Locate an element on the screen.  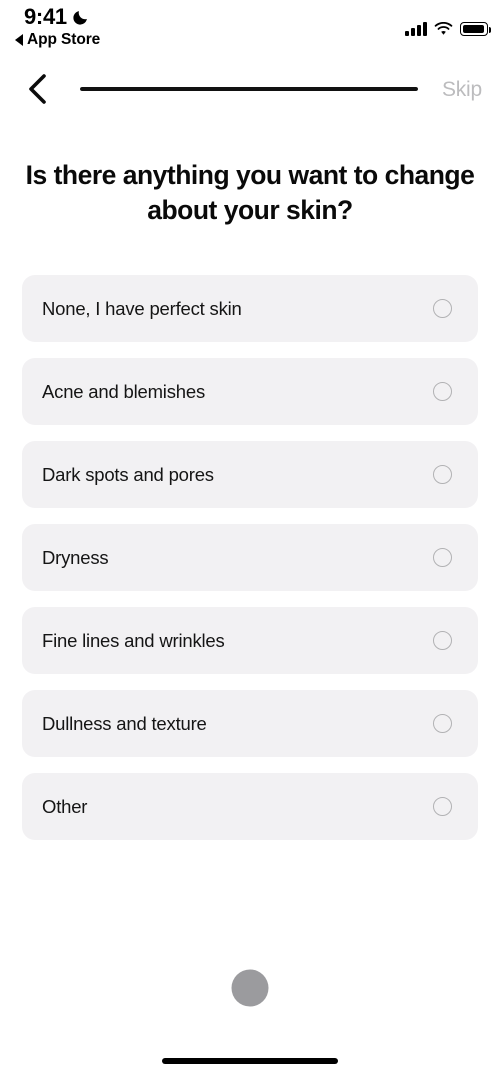
option-label: Dark spots and pores is located at coordinates (128, 474).